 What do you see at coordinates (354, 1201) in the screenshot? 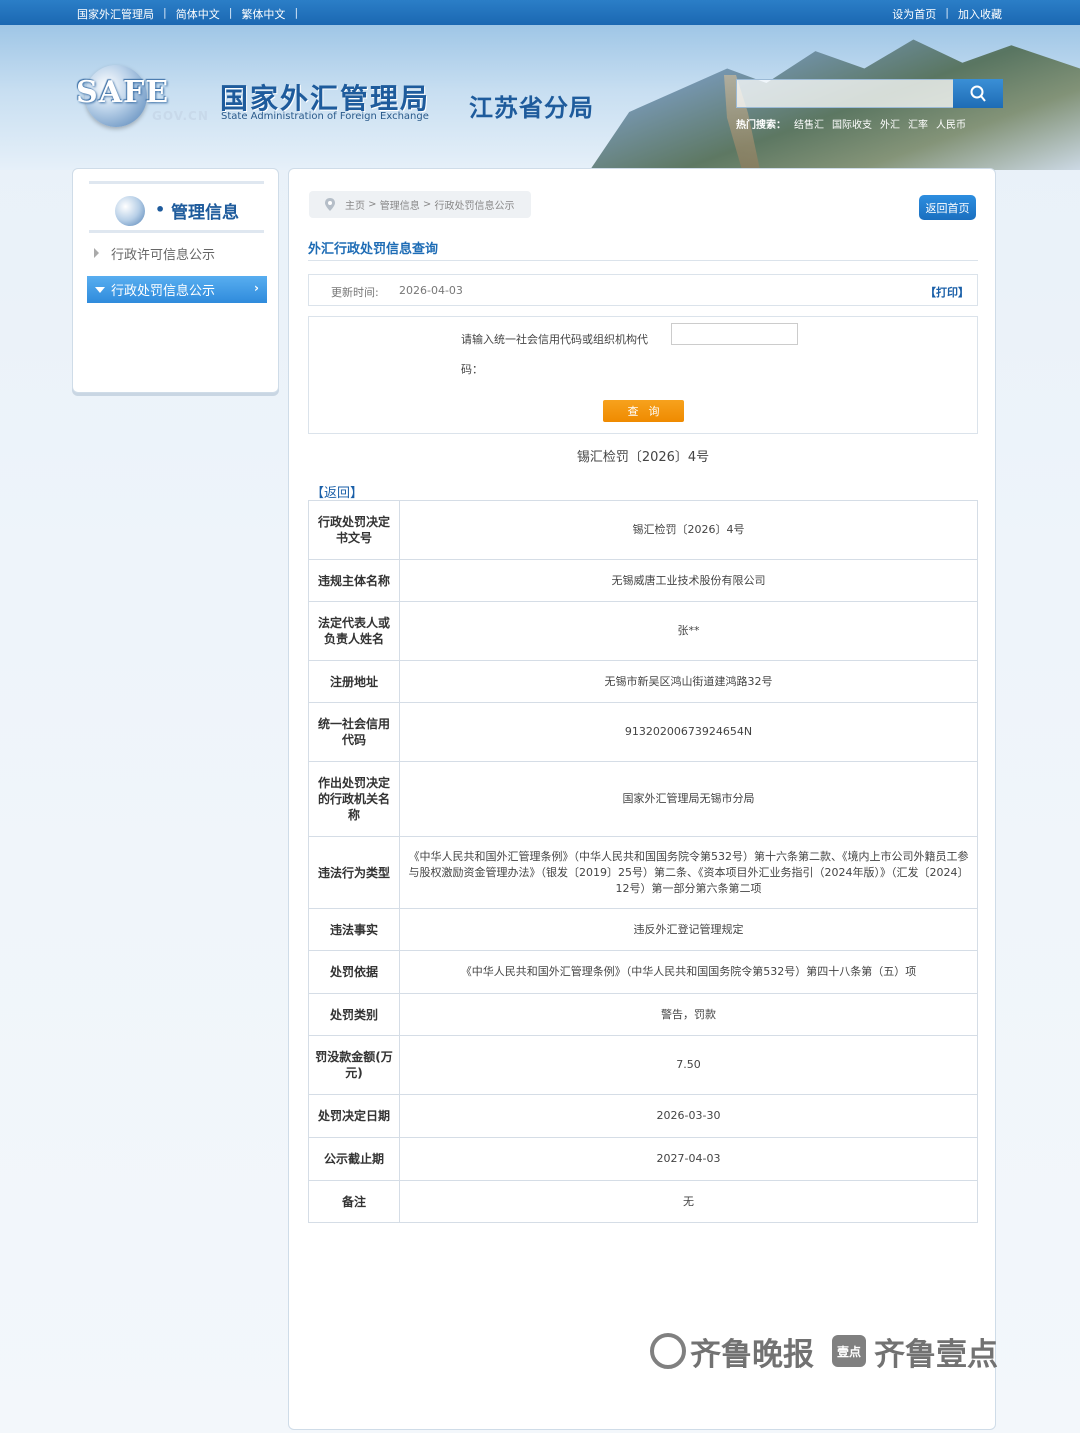
I see `row-key: 备注` at bounding box center [354, 1201].